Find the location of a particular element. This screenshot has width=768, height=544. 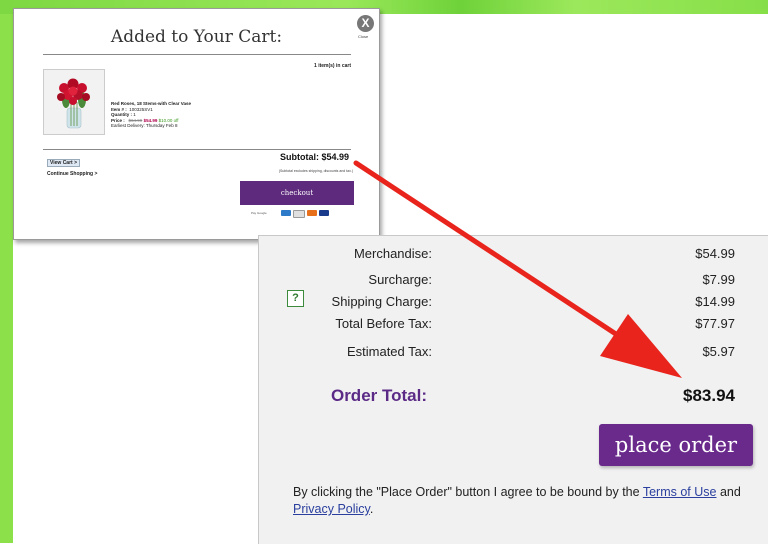

quantity-value: 1 is located at coordinates (134, 114).